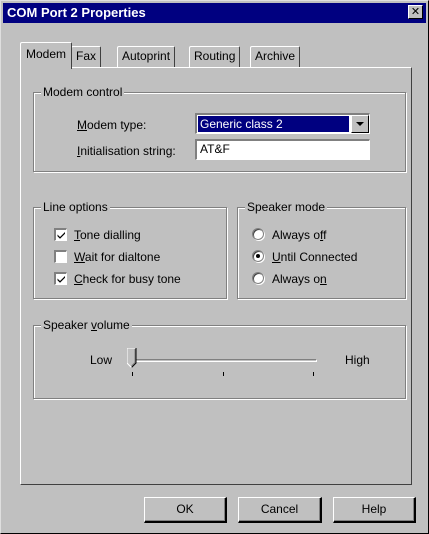  Describe the element at coordinates (214, 13) in the screenshot. I see `title-bar: COM Port 2 Properties ✕` at that location.